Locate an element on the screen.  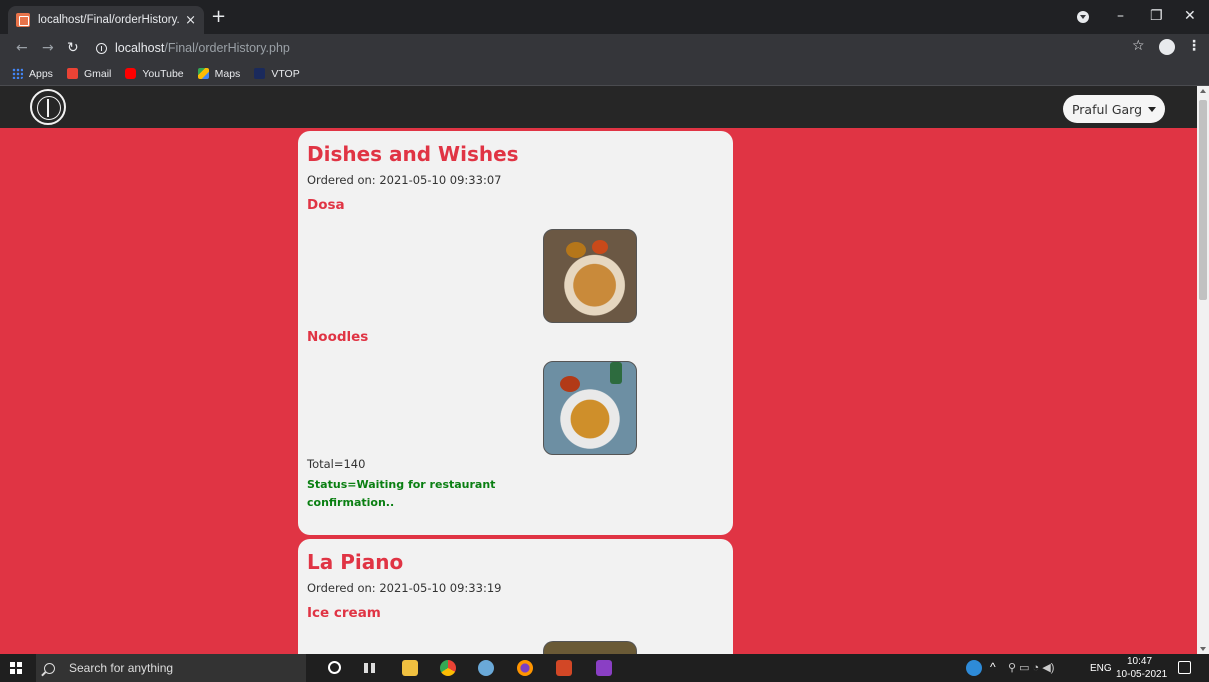
order-total: Total=140 is located at coordinates (336, 464).